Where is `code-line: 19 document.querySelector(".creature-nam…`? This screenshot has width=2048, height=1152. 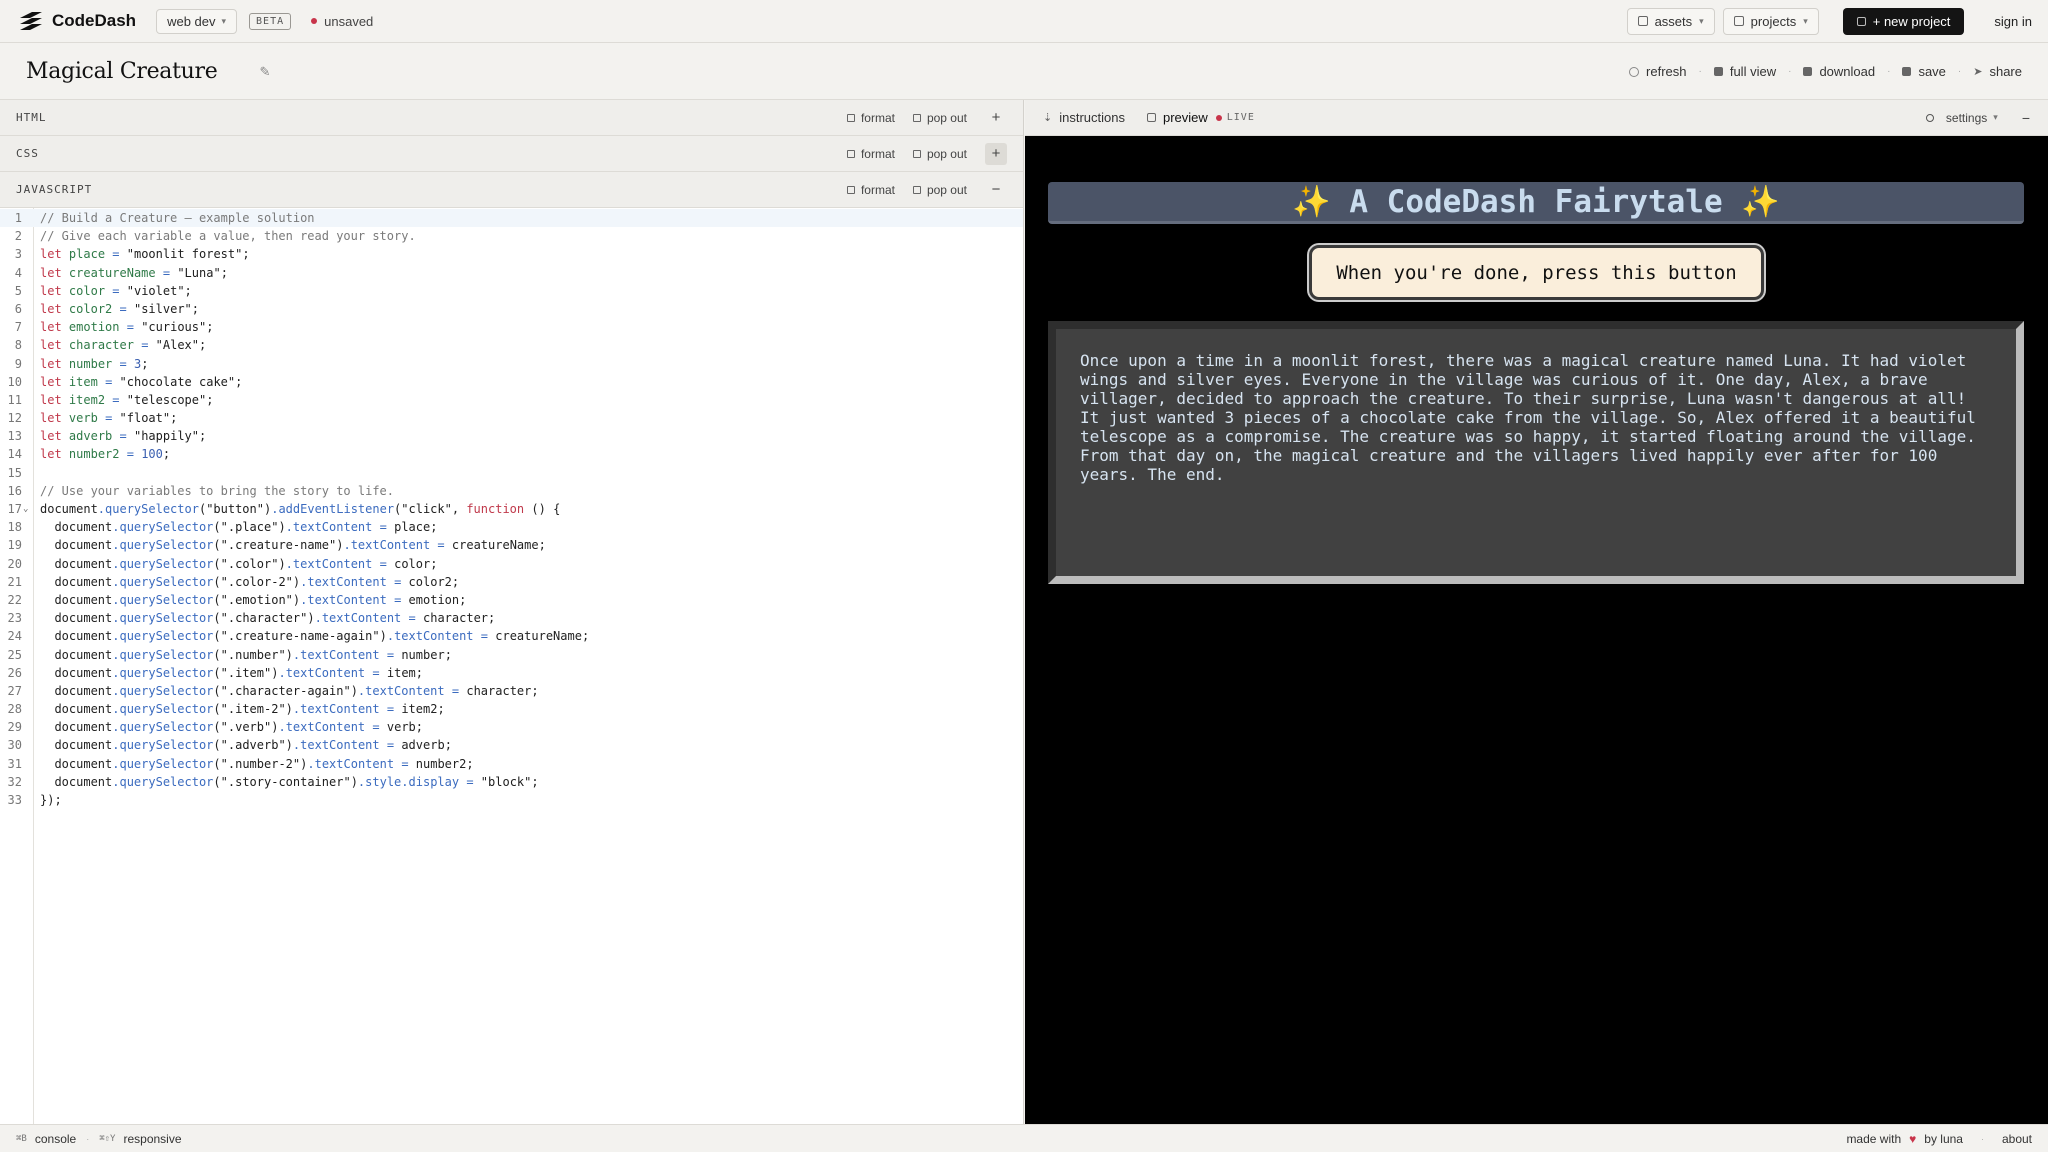
code-line: 19 document.querySelector(".creature-nam… is located at coordinates (511, 545).